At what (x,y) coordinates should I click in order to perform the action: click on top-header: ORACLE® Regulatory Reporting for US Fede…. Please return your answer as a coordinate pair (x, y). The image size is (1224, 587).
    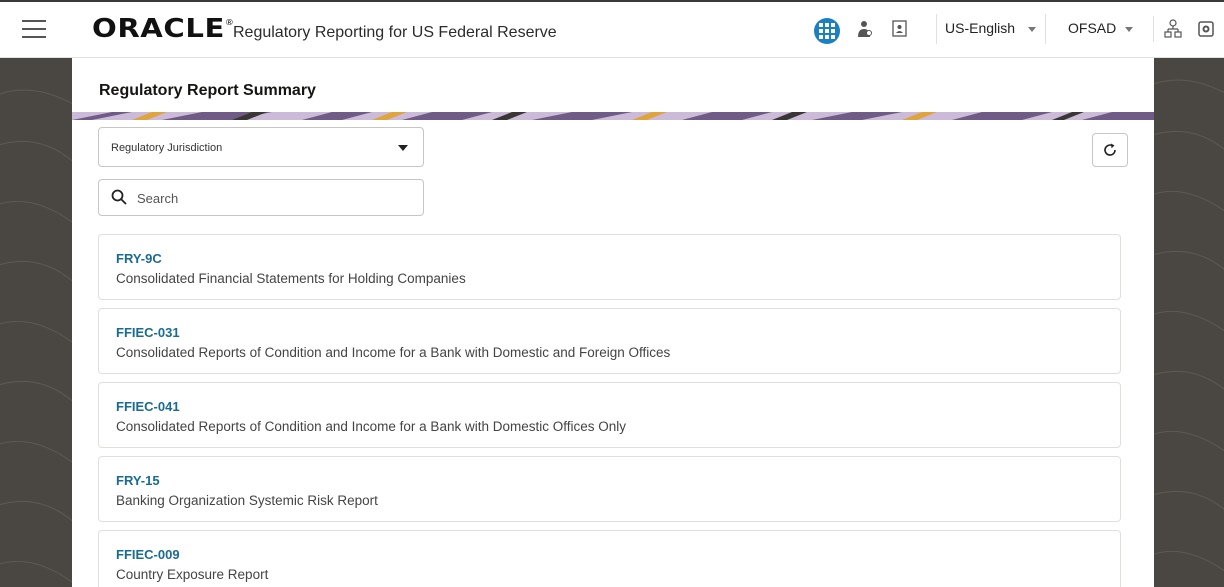
    Looking at the image, I should click on (612, 29).